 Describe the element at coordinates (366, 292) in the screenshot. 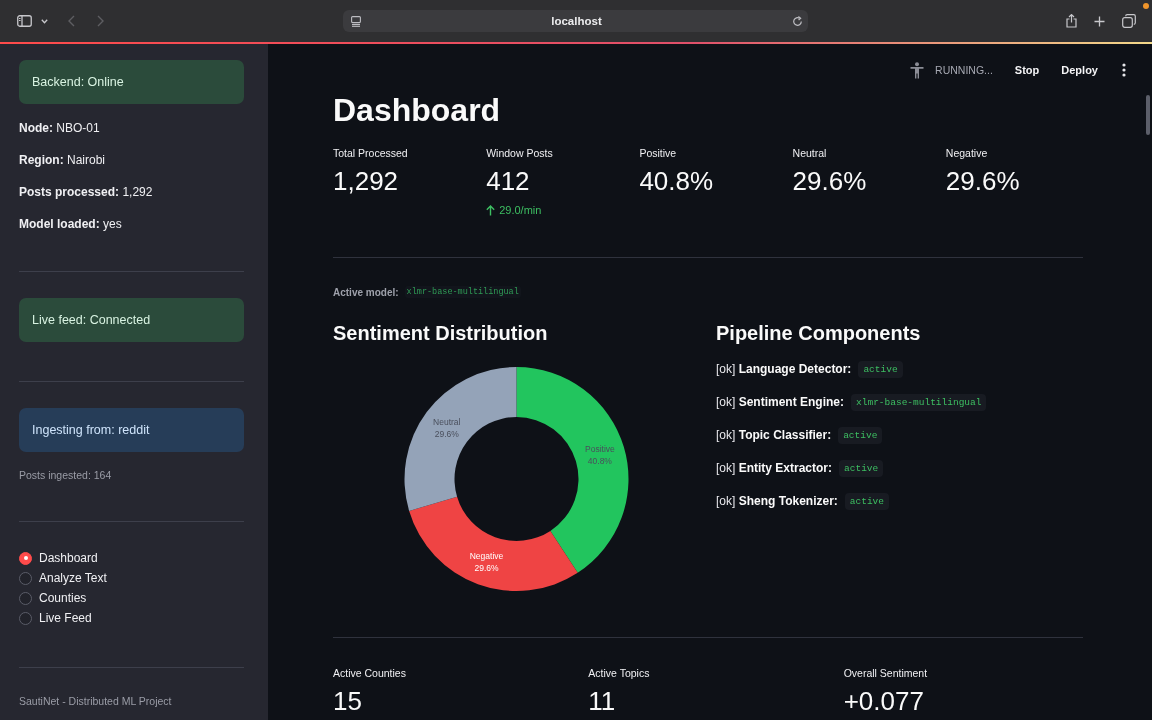

I see `active-model-label: Active model:` at that location.